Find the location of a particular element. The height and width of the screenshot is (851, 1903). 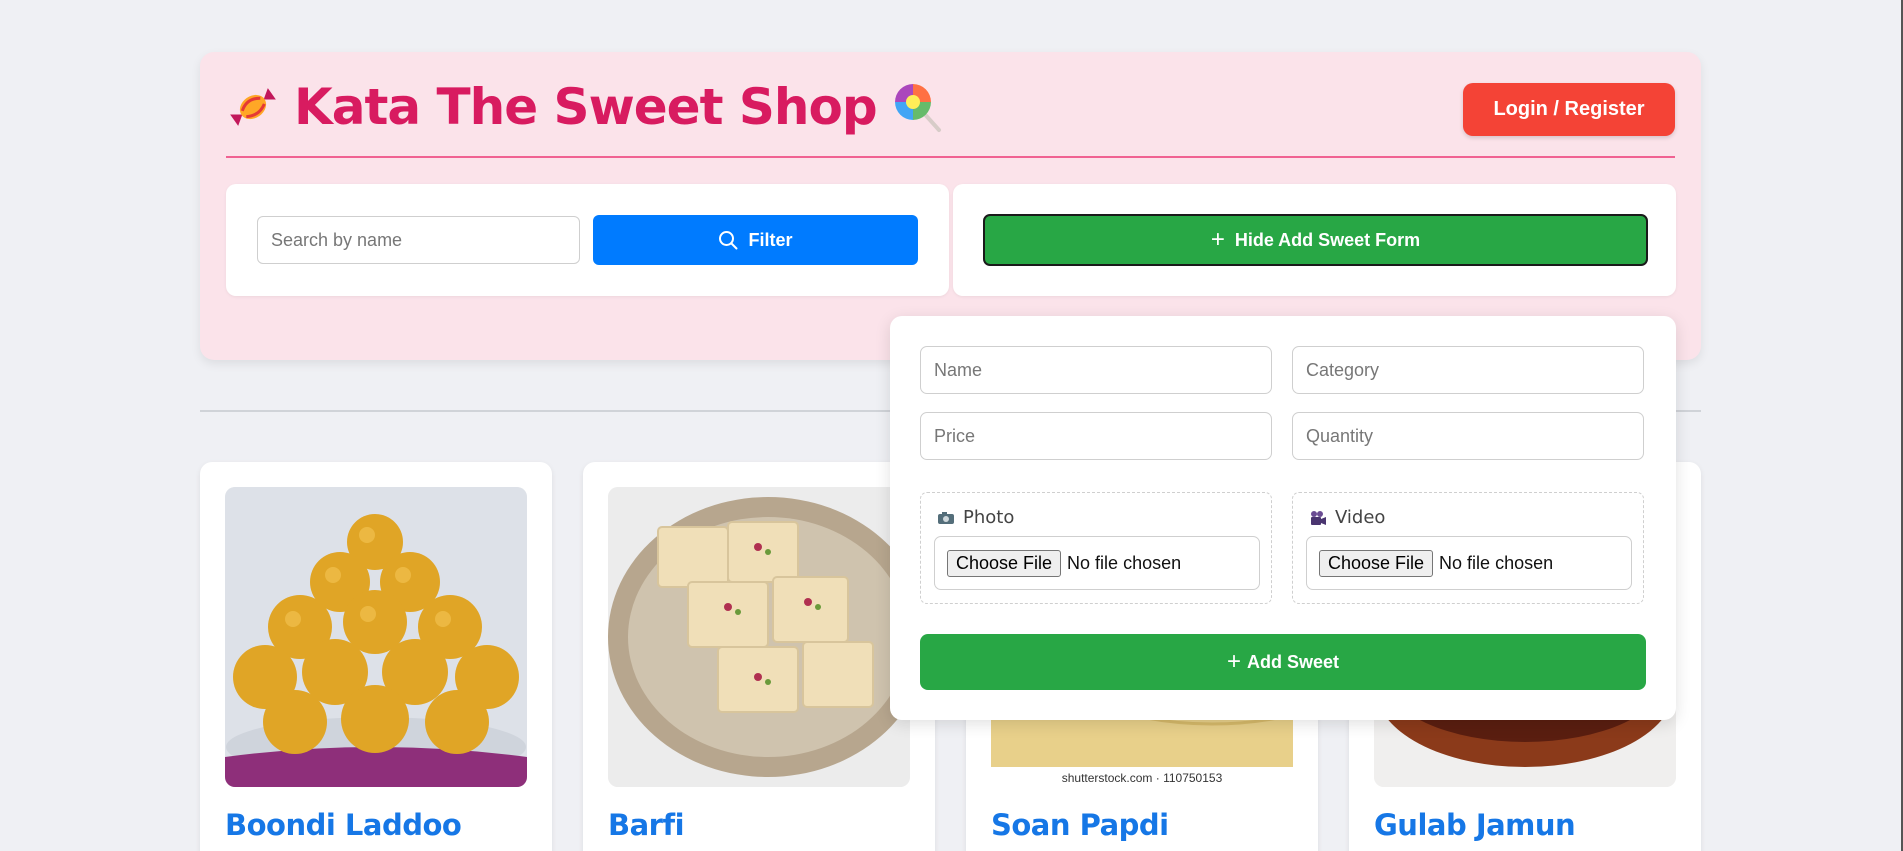

login-register-button: Login / Register is located at coordinates (1569, 109).